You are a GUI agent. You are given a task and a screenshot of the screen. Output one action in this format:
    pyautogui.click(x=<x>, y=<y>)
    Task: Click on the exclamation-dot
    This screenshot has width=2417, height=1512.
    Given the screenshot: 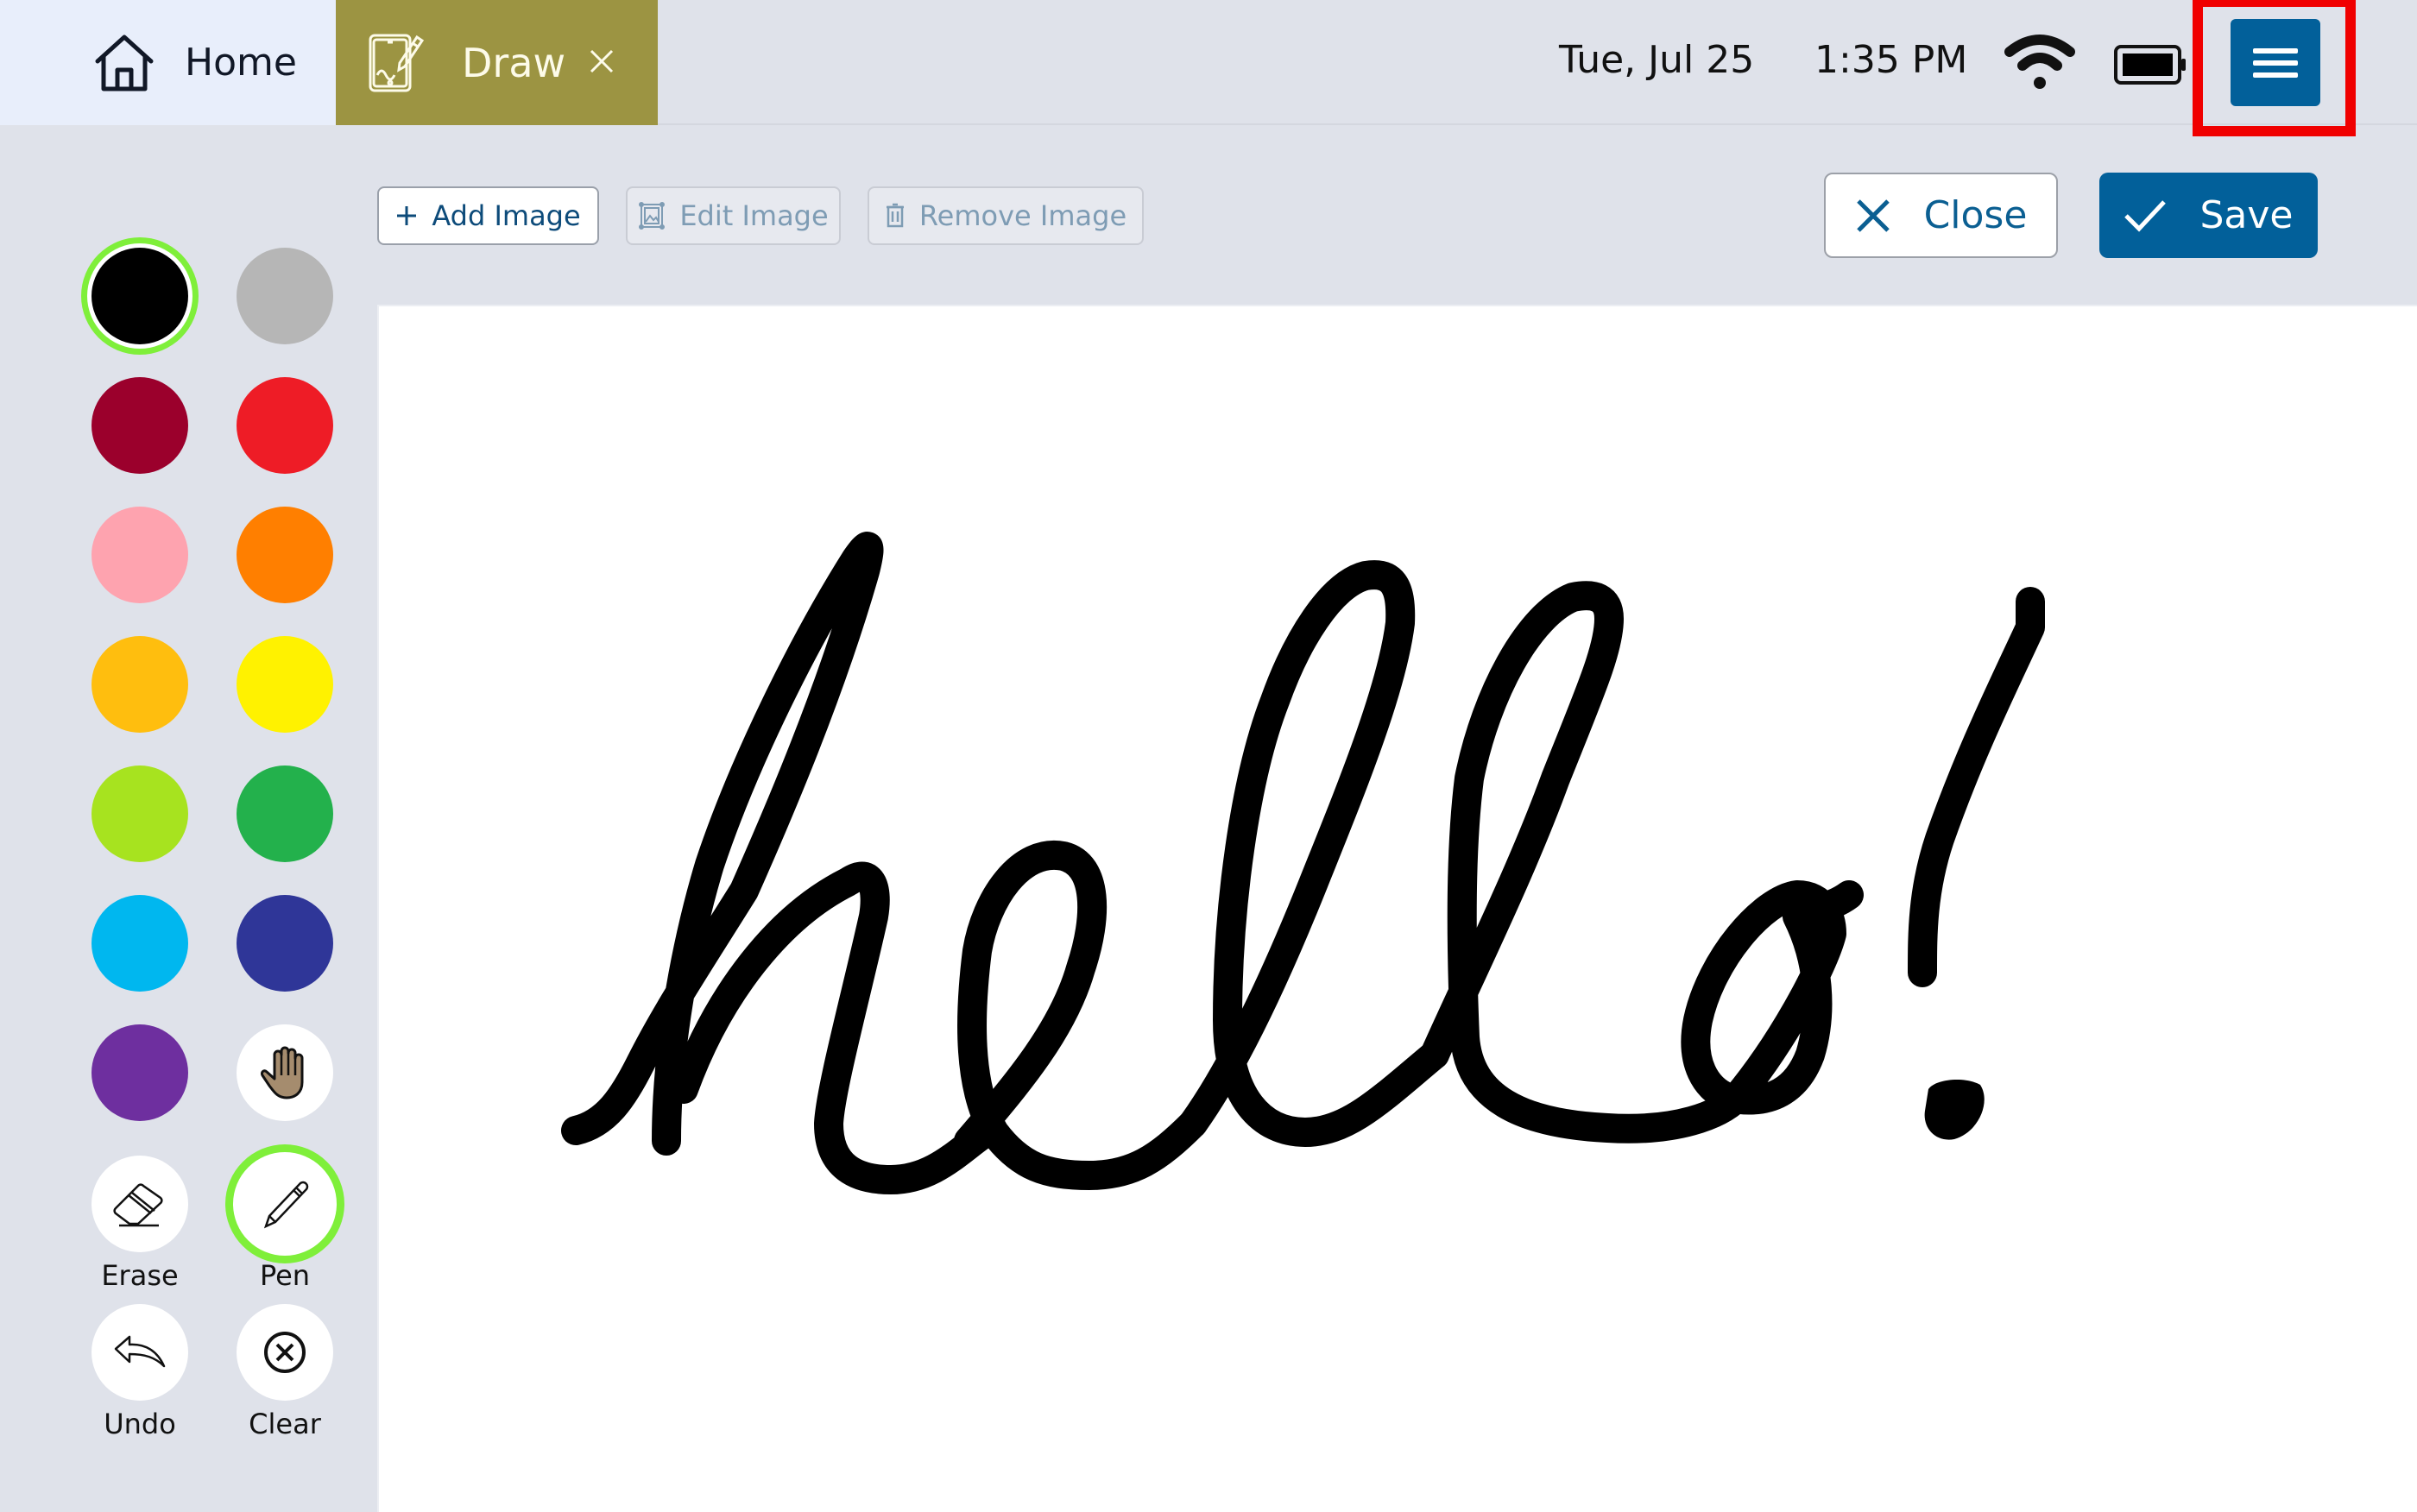 What is the action you would take?
    pyautogui.click(x=1954, y=1110)
    